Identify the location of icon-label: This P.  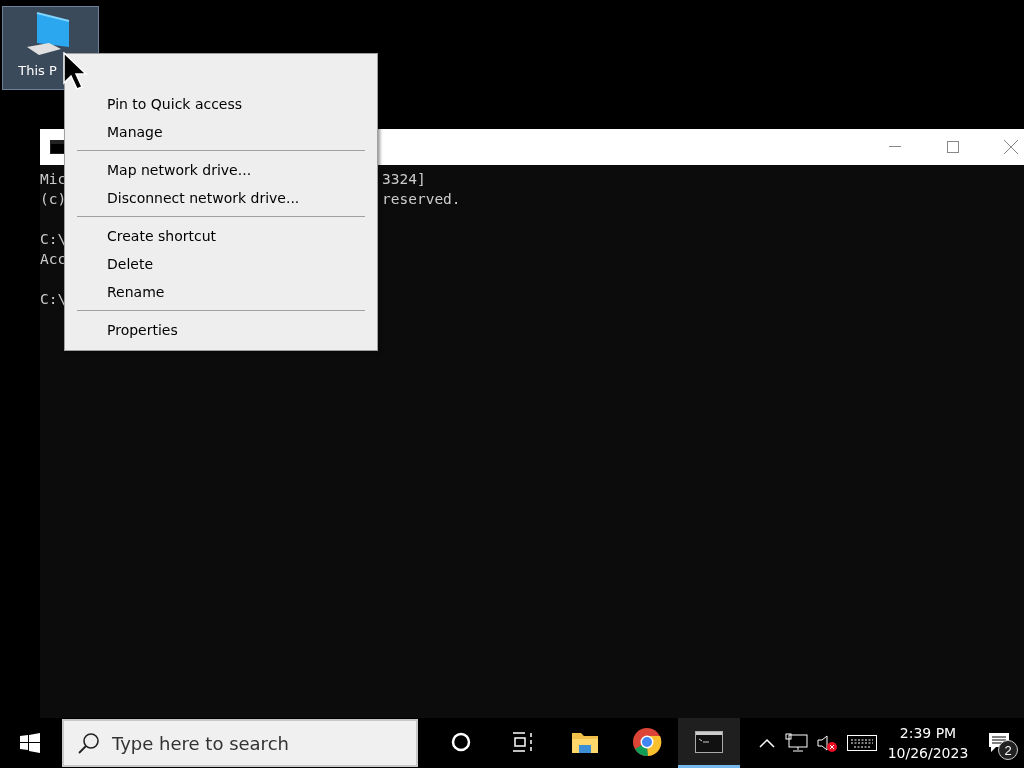
(37, 70).